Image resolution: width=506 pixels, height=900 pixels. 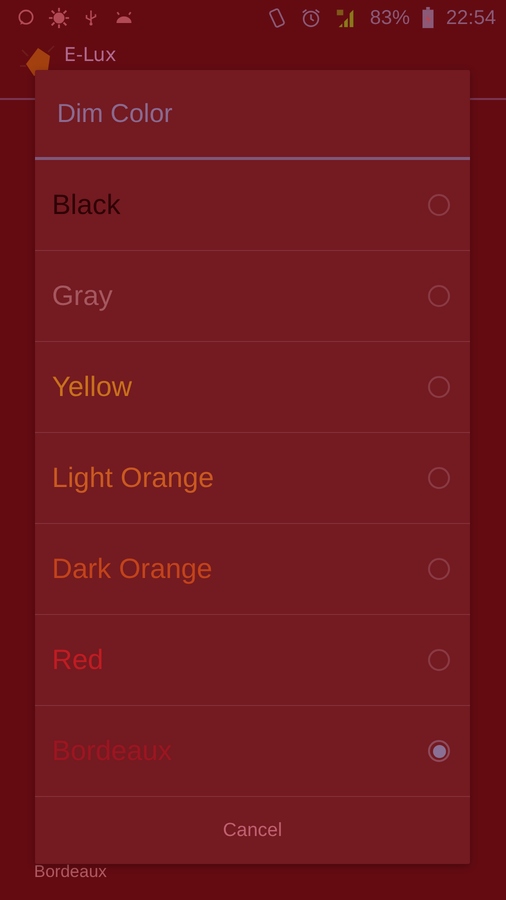 What do you see at coordinates (59, 18) in the screenshot?
I see `sun-icon` at bounding box center [59, 18].